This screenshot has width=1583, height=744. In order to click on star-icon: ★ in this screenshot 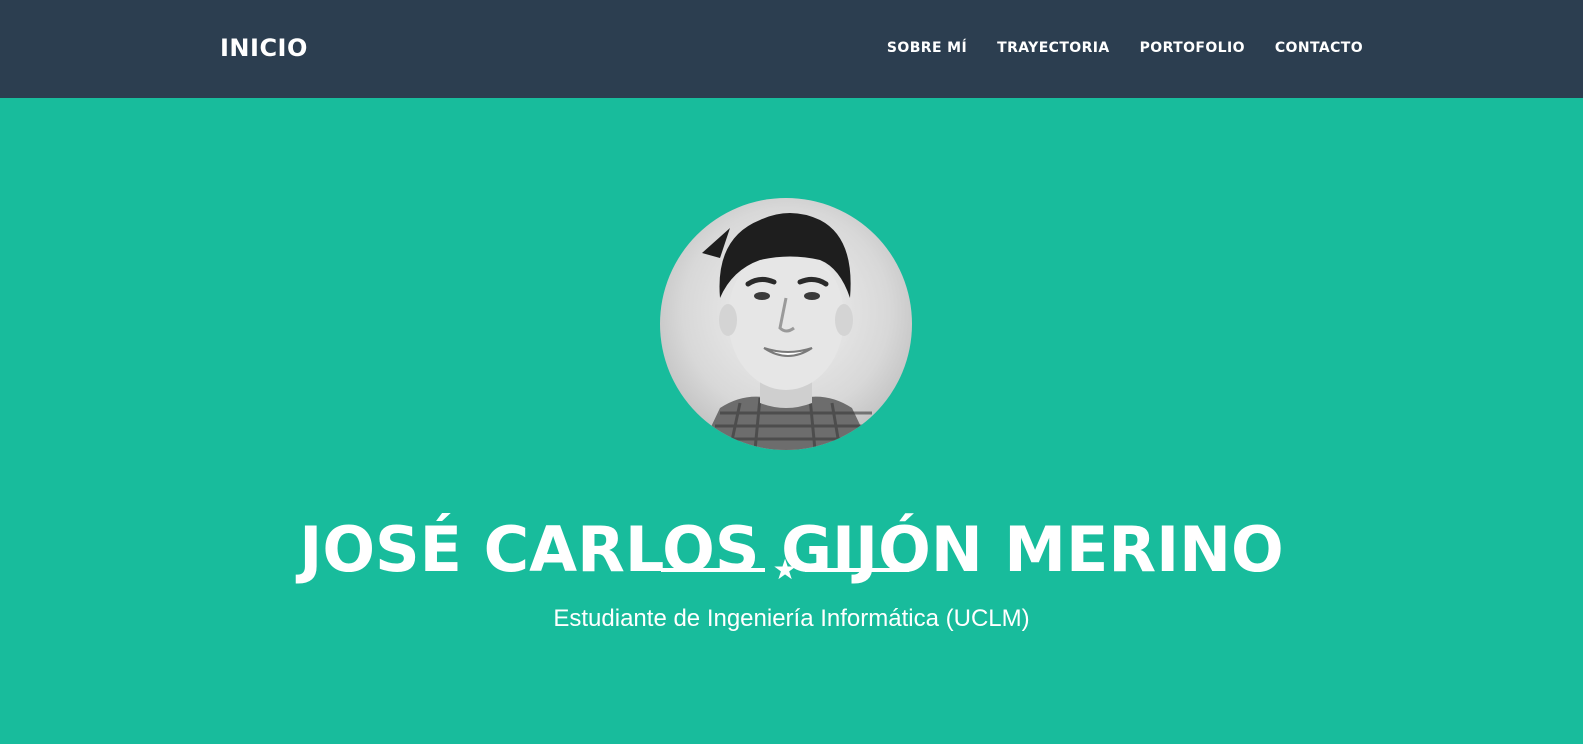, I will do `click(785, 569)`.